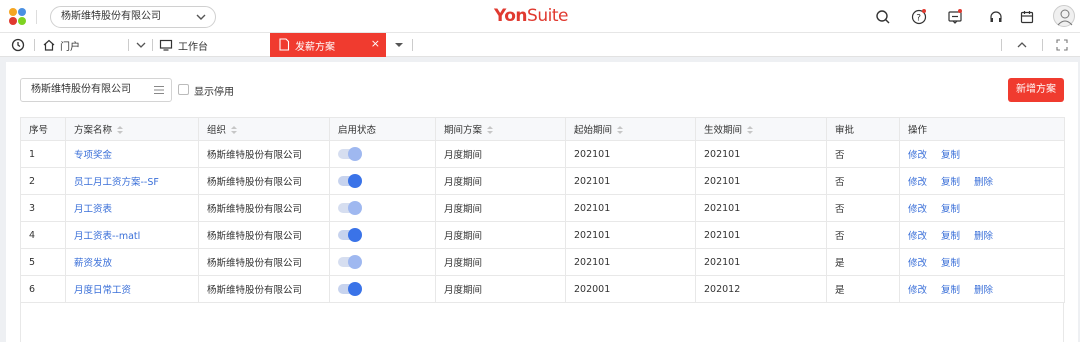 This screenshot has width=1080, height=342. Describe the element at coordinates (540, 16) in the screenshot. I see `top-bar: 杨斯维特股份有限公司 YonSuite ?` at that location.